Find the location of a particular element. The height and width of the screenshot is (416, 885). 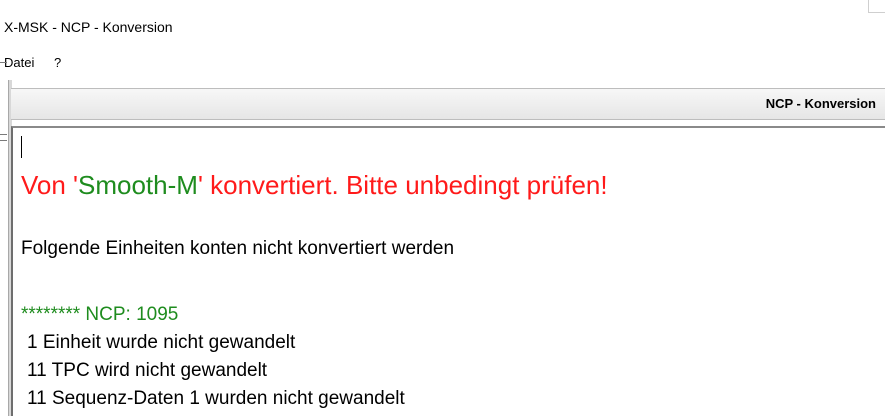

menu-help: ? is located at coordinates (57, 62).